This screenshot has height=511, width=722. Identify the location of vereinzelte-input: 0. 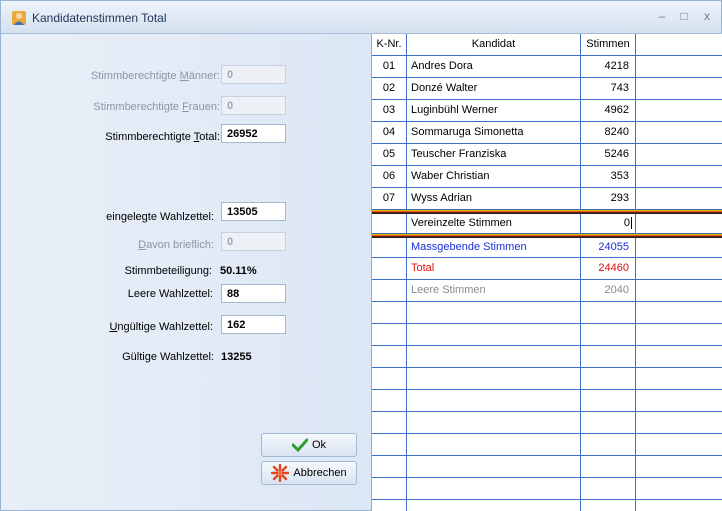
(608, 224).